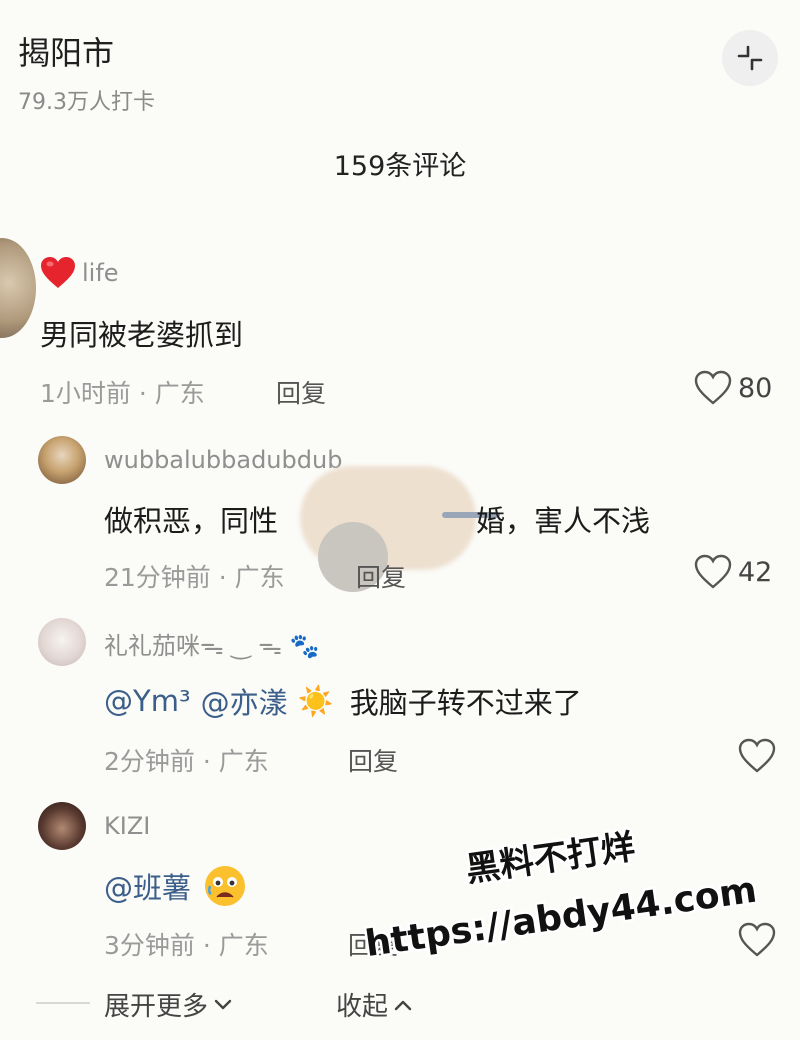 This screenshot has width=800, height=1040. What do you see at coordinates (563, 521) in the screenshot?
I see `reply-text-end: 婚，害人不浅` at bounding box center [563, 521].